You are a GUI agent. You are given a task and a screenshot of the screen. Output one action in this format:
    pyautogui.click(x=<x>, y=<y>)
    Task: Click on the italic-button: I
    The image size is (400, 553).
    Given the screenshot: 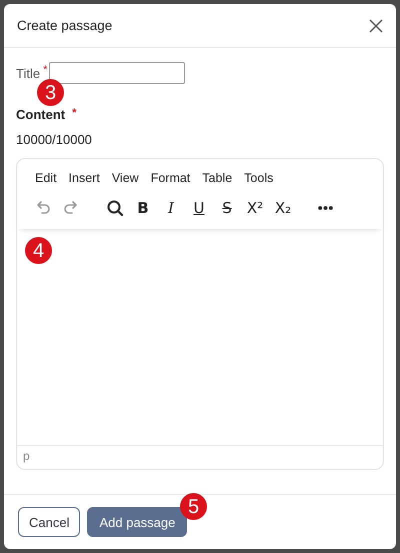 What is the action you would take?
    pyautogui.click(x=171, y=208)
    